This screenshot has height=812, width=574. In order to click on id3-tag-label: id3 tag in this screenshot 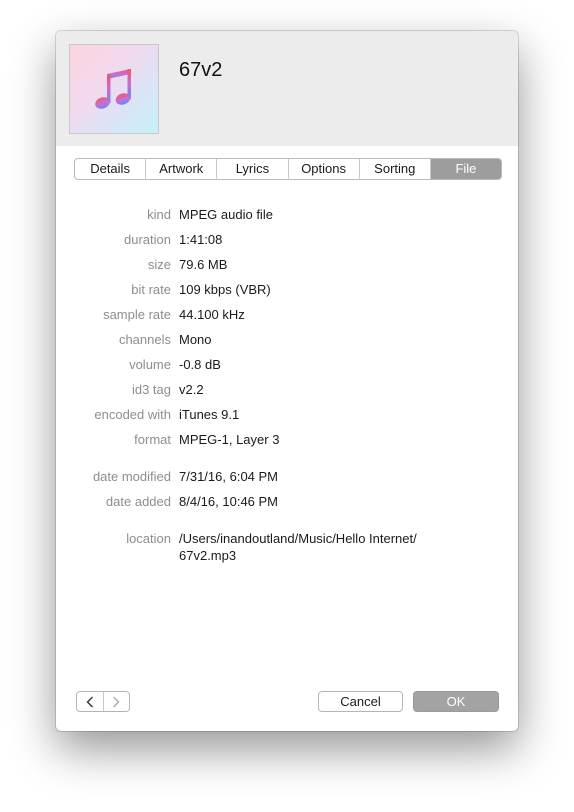, I will do `click(151, 389)`.